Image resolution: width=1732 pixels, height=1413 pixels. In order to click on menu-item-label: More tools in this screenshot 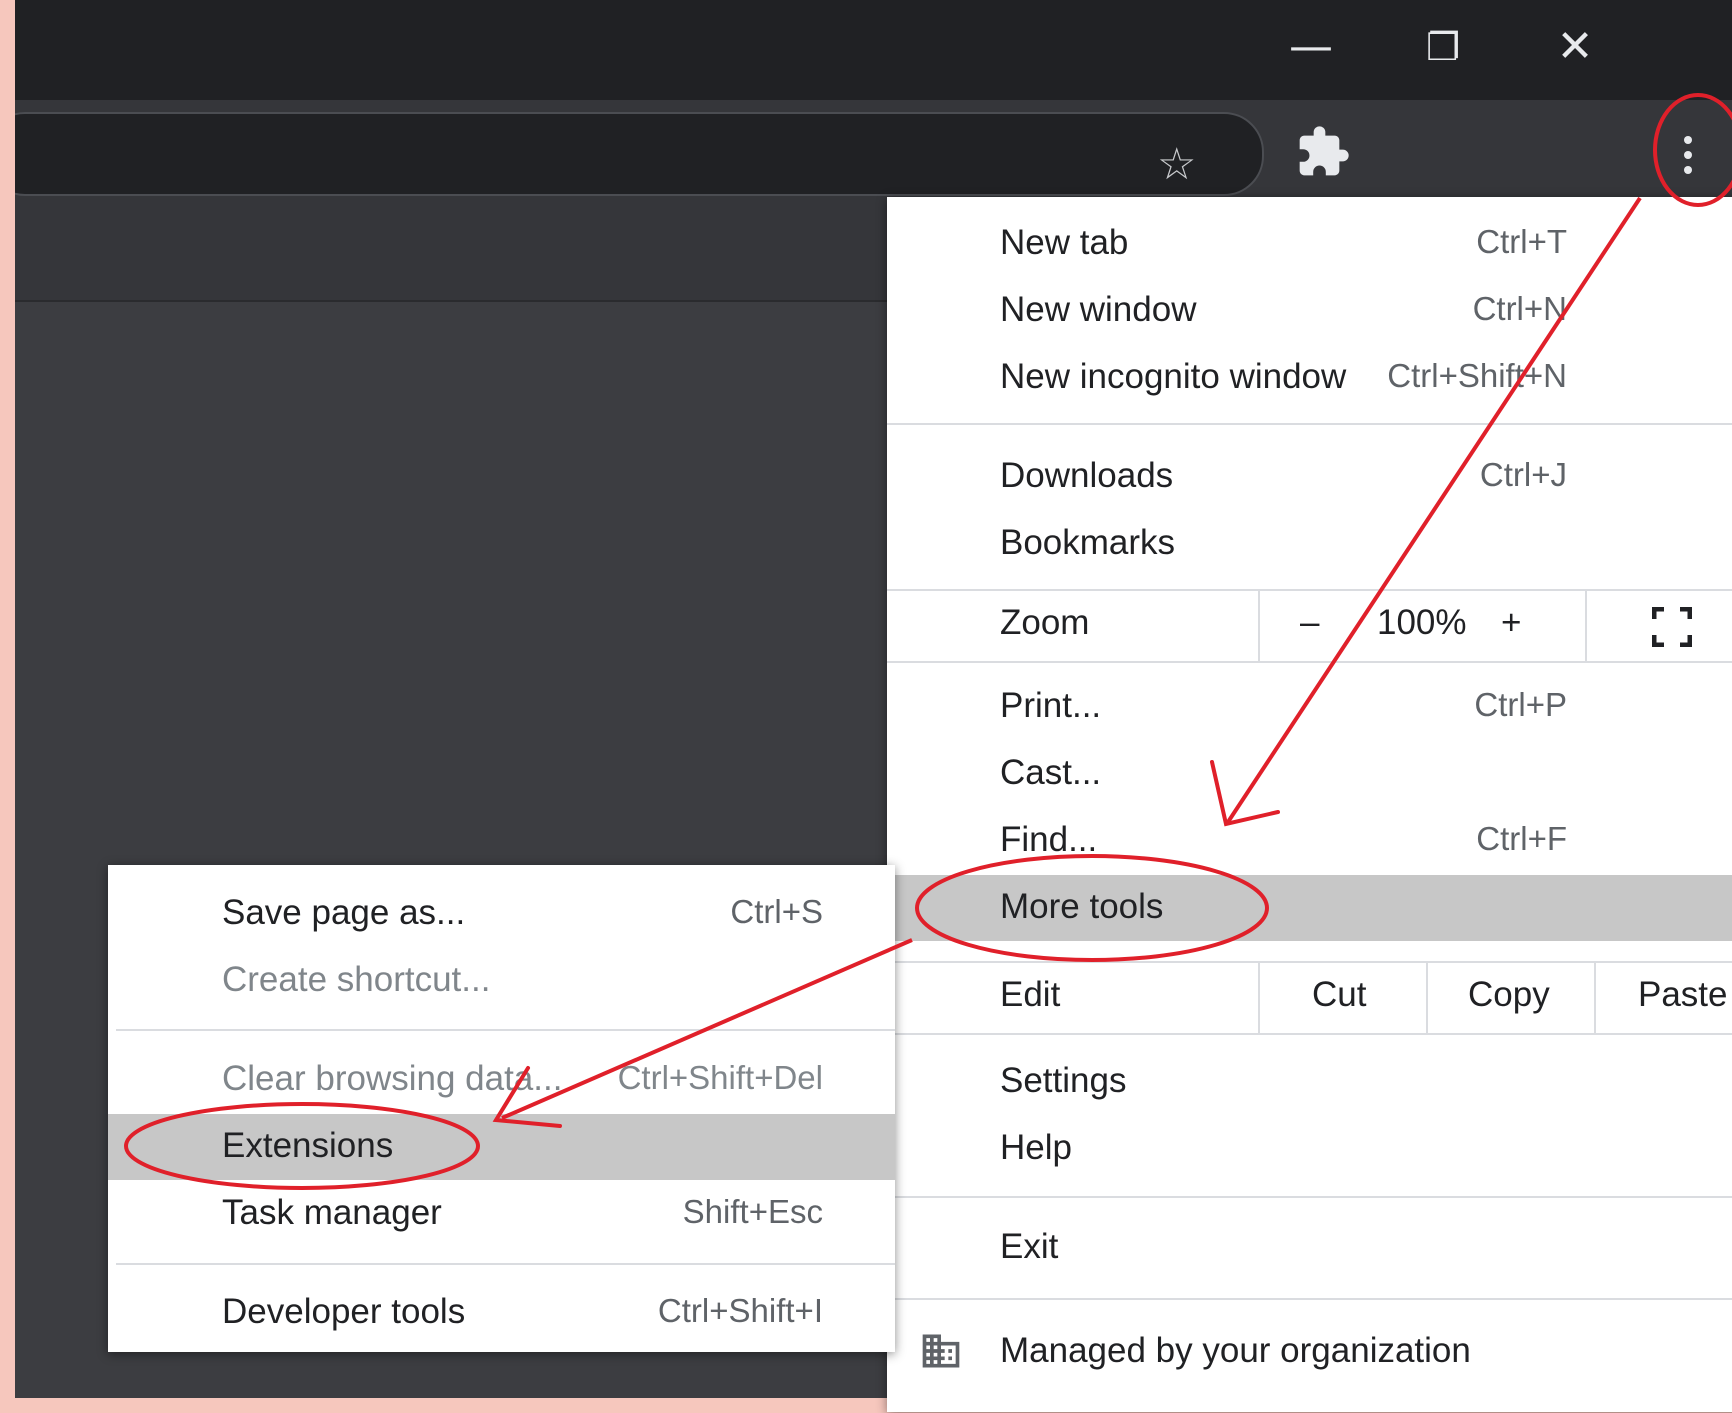, I will do `click(1082, 906)`.